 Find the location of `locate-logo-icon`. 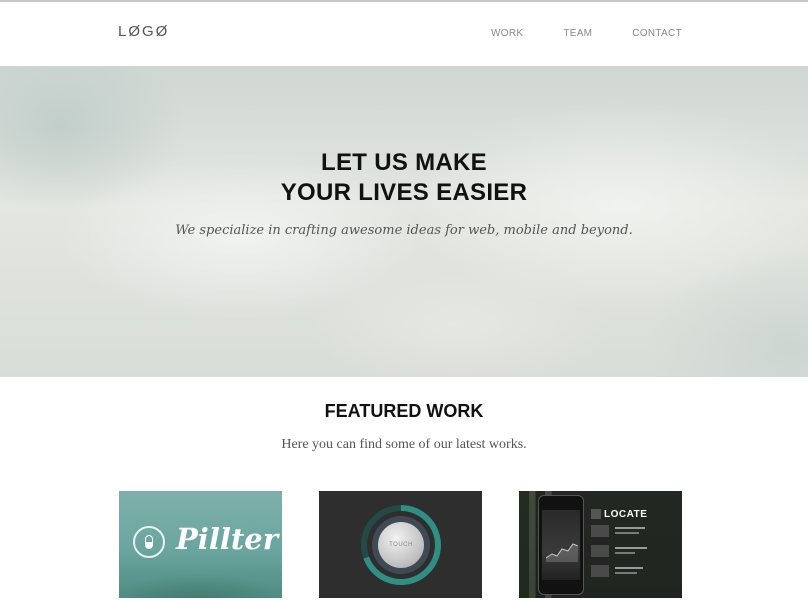

locate-logo-icon is located at coordinates (596, 514).